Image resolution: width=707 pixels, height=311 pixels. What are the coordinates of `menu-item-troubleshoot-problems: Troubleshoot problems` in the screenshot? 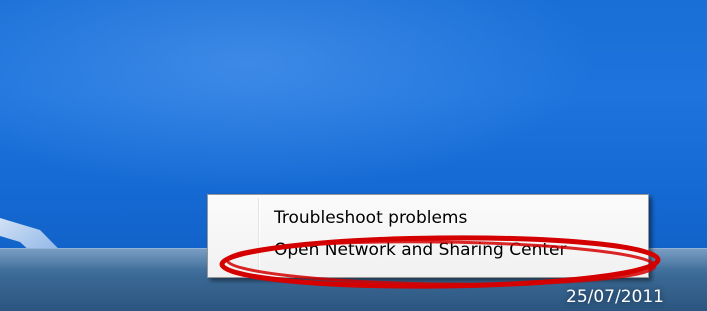 It's located at (427, 218).